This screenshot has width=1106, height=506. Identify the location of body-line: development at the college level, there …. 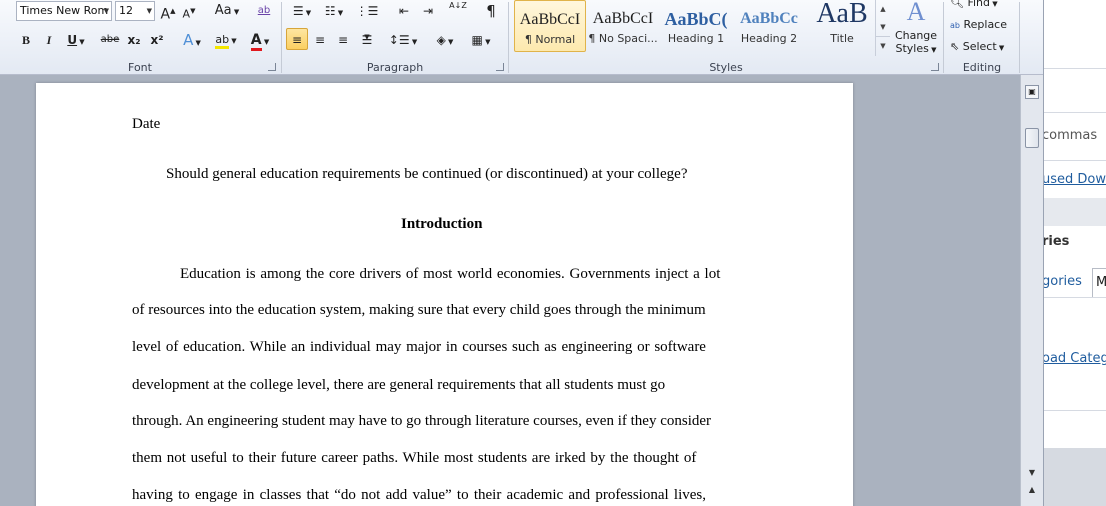
(399, 385).